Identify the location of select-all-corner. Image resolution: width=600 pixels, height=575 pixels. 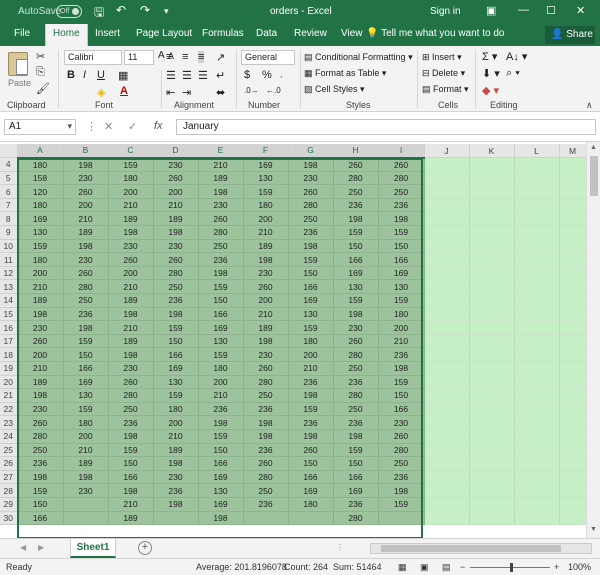
(9, 151).